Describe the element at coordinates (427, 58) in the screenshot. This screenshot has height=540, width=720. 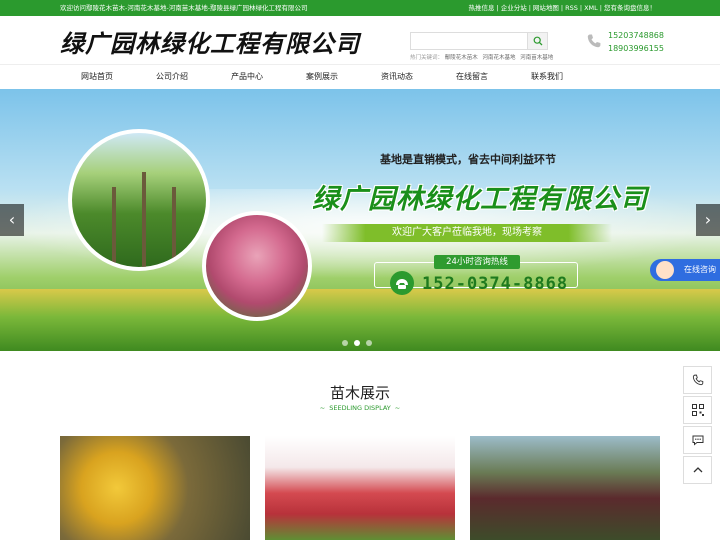
I see `hot-keywords-label: 热门关键词：` at that location.